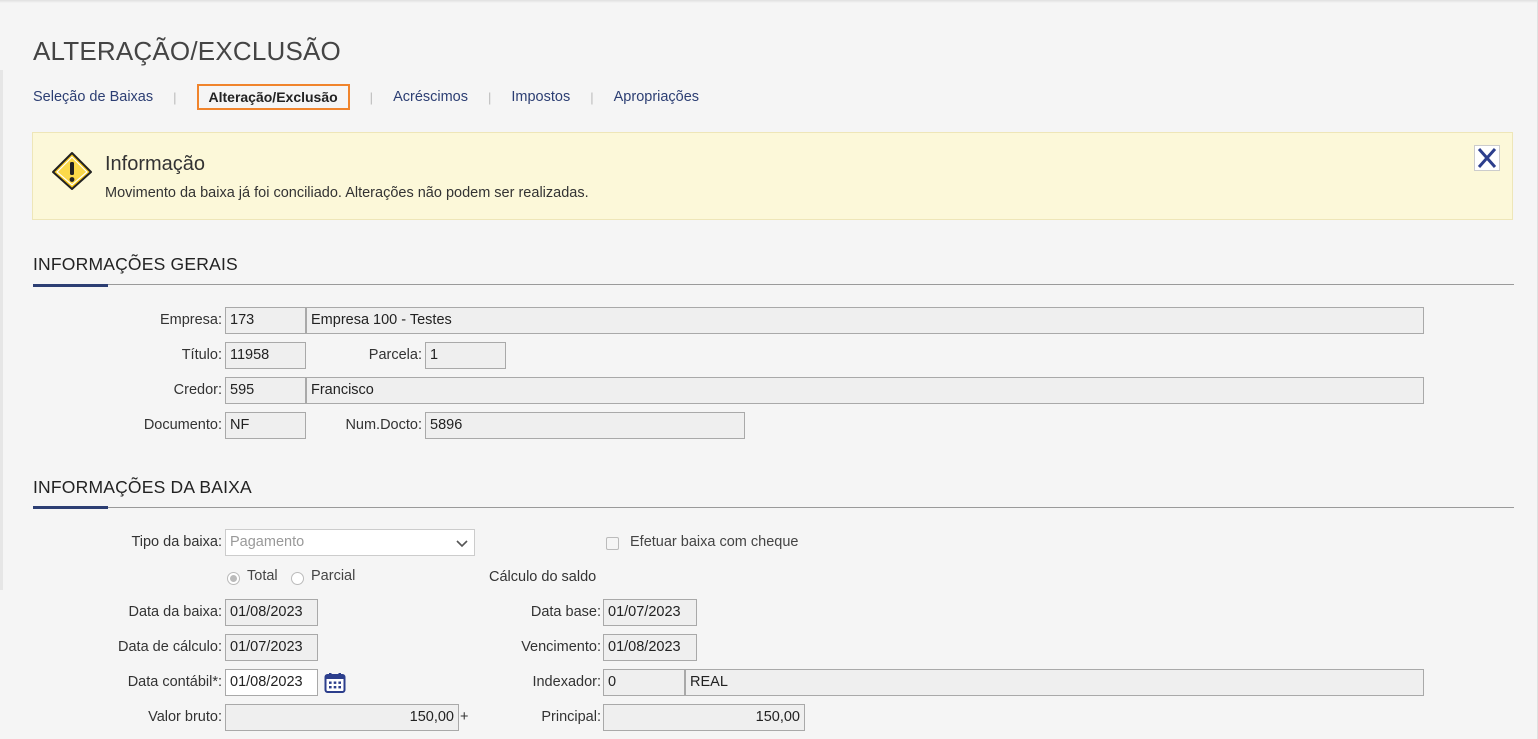  What do you see at coordinates (197, 390) in the screenshot?
I see `credor-label: Credor:` at bounding box center [197, 390].